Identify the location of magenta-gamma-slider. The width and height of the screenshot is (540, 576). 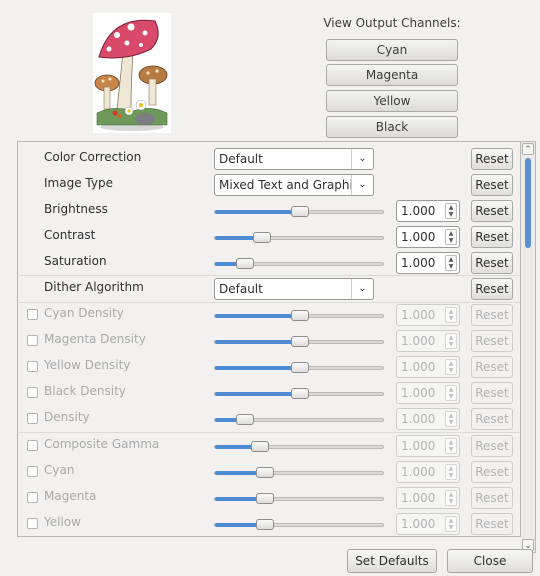
(299, 498).